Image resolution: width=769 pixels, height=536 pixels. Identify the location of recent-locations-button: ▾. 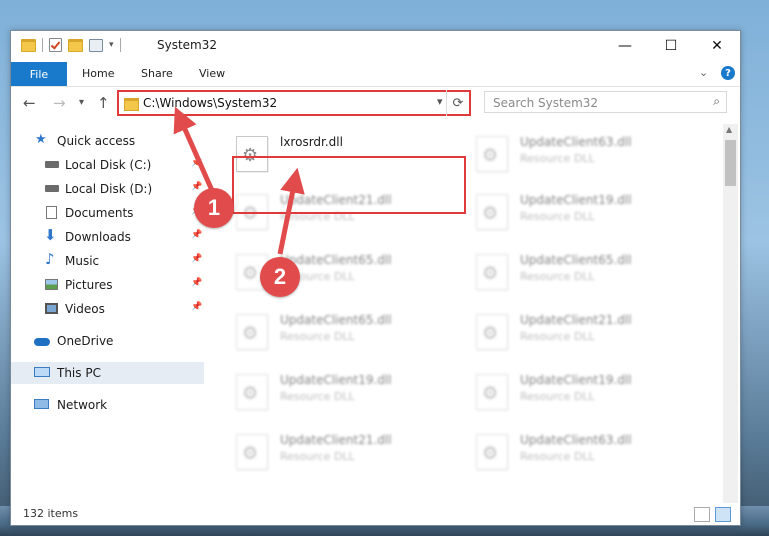
(81, 102).